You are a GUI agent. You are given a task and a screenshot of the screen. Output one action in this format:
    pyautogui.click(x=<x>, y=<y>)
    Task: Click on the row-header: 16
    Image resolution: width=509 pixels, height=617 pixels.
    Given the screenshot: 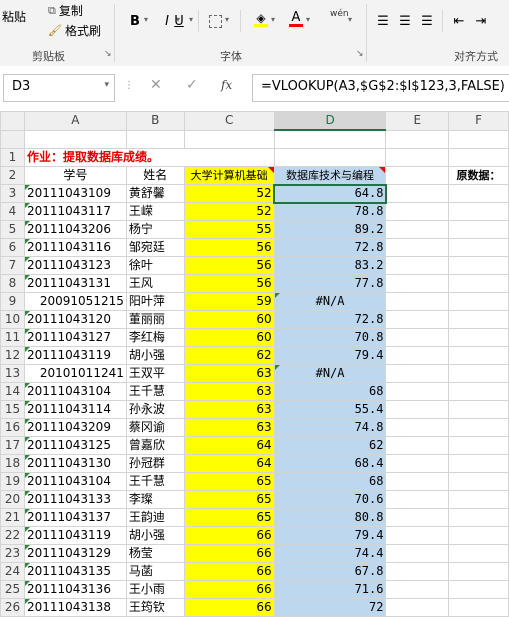 What is the action you would take?
    pyautogui.click(x=12, y=427)
    